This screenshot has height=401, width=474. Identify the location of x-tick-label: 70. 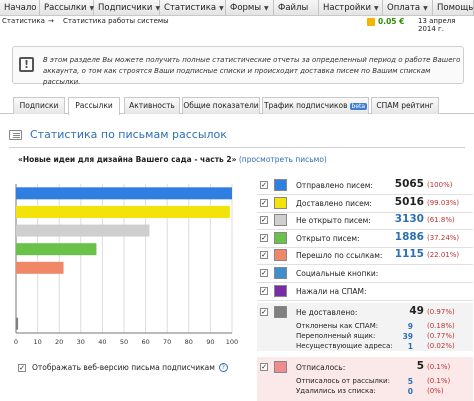
(167, 342).